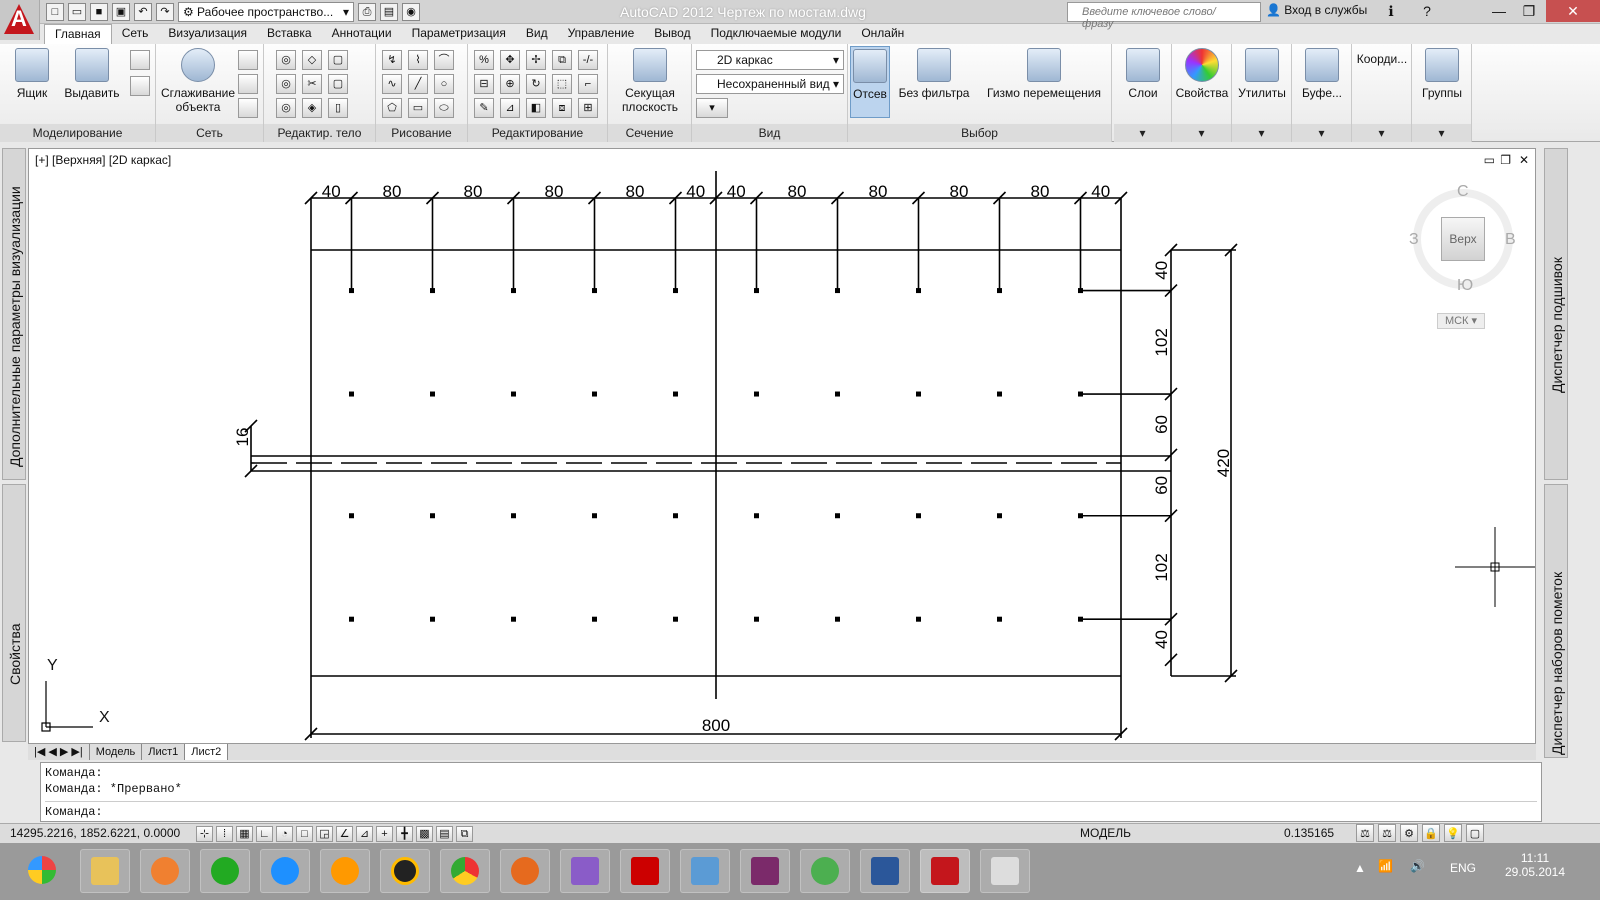  Describe the element at coordinates (344, 834) in the screenshot. I see `otrack-icon: ∠` at that location.